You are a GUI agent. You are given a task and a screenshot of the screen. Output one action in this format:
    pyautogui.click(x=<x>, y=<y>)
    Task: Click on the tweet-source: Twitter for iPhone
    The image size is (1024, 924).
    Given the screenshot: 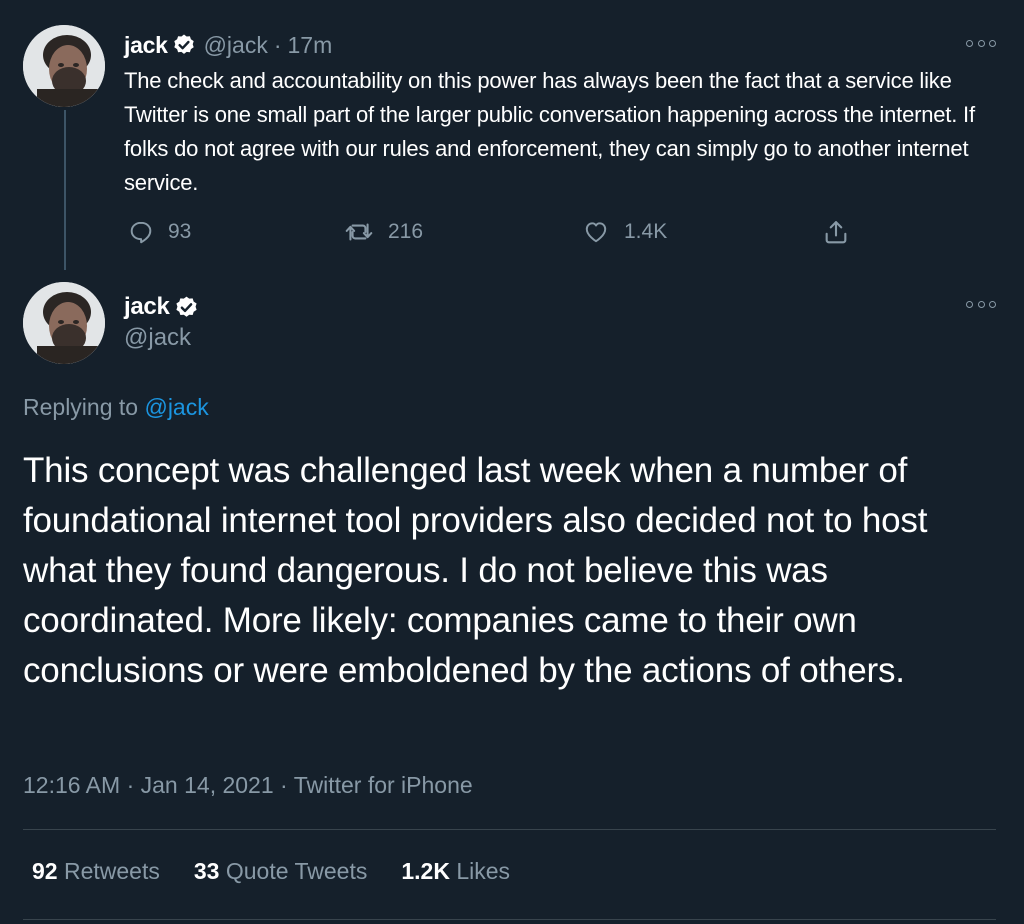 What is the action you would take?
    pyautogui.click(x=383, y=785)
    